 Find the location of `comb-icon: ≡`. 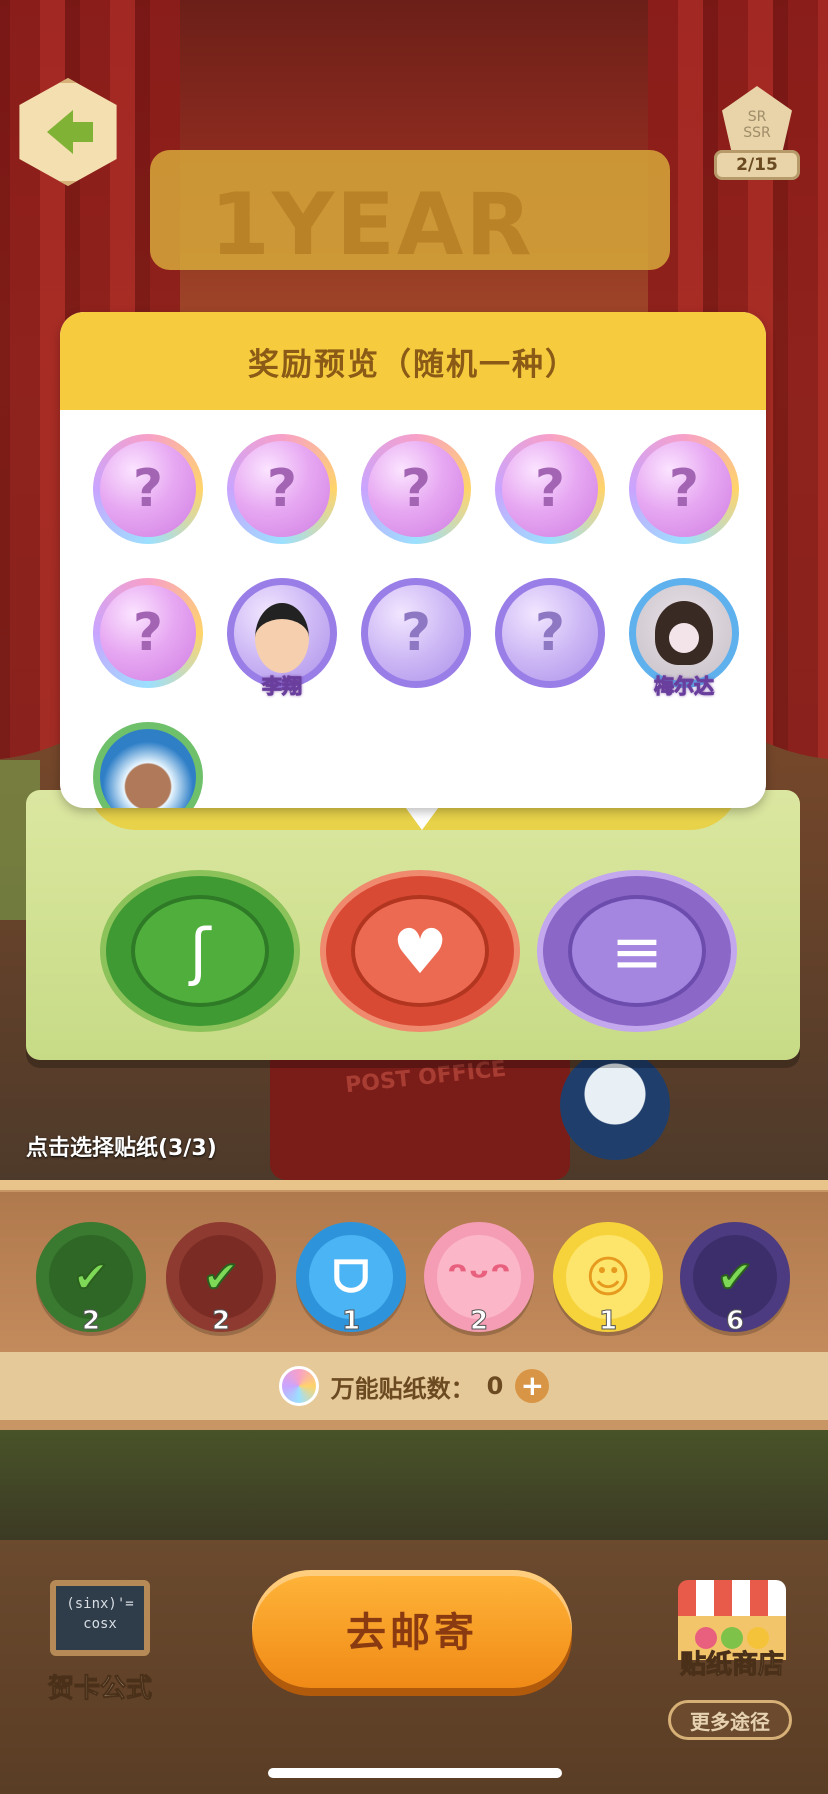

comb-icon: ≡ is located at coordinates (637, 951).